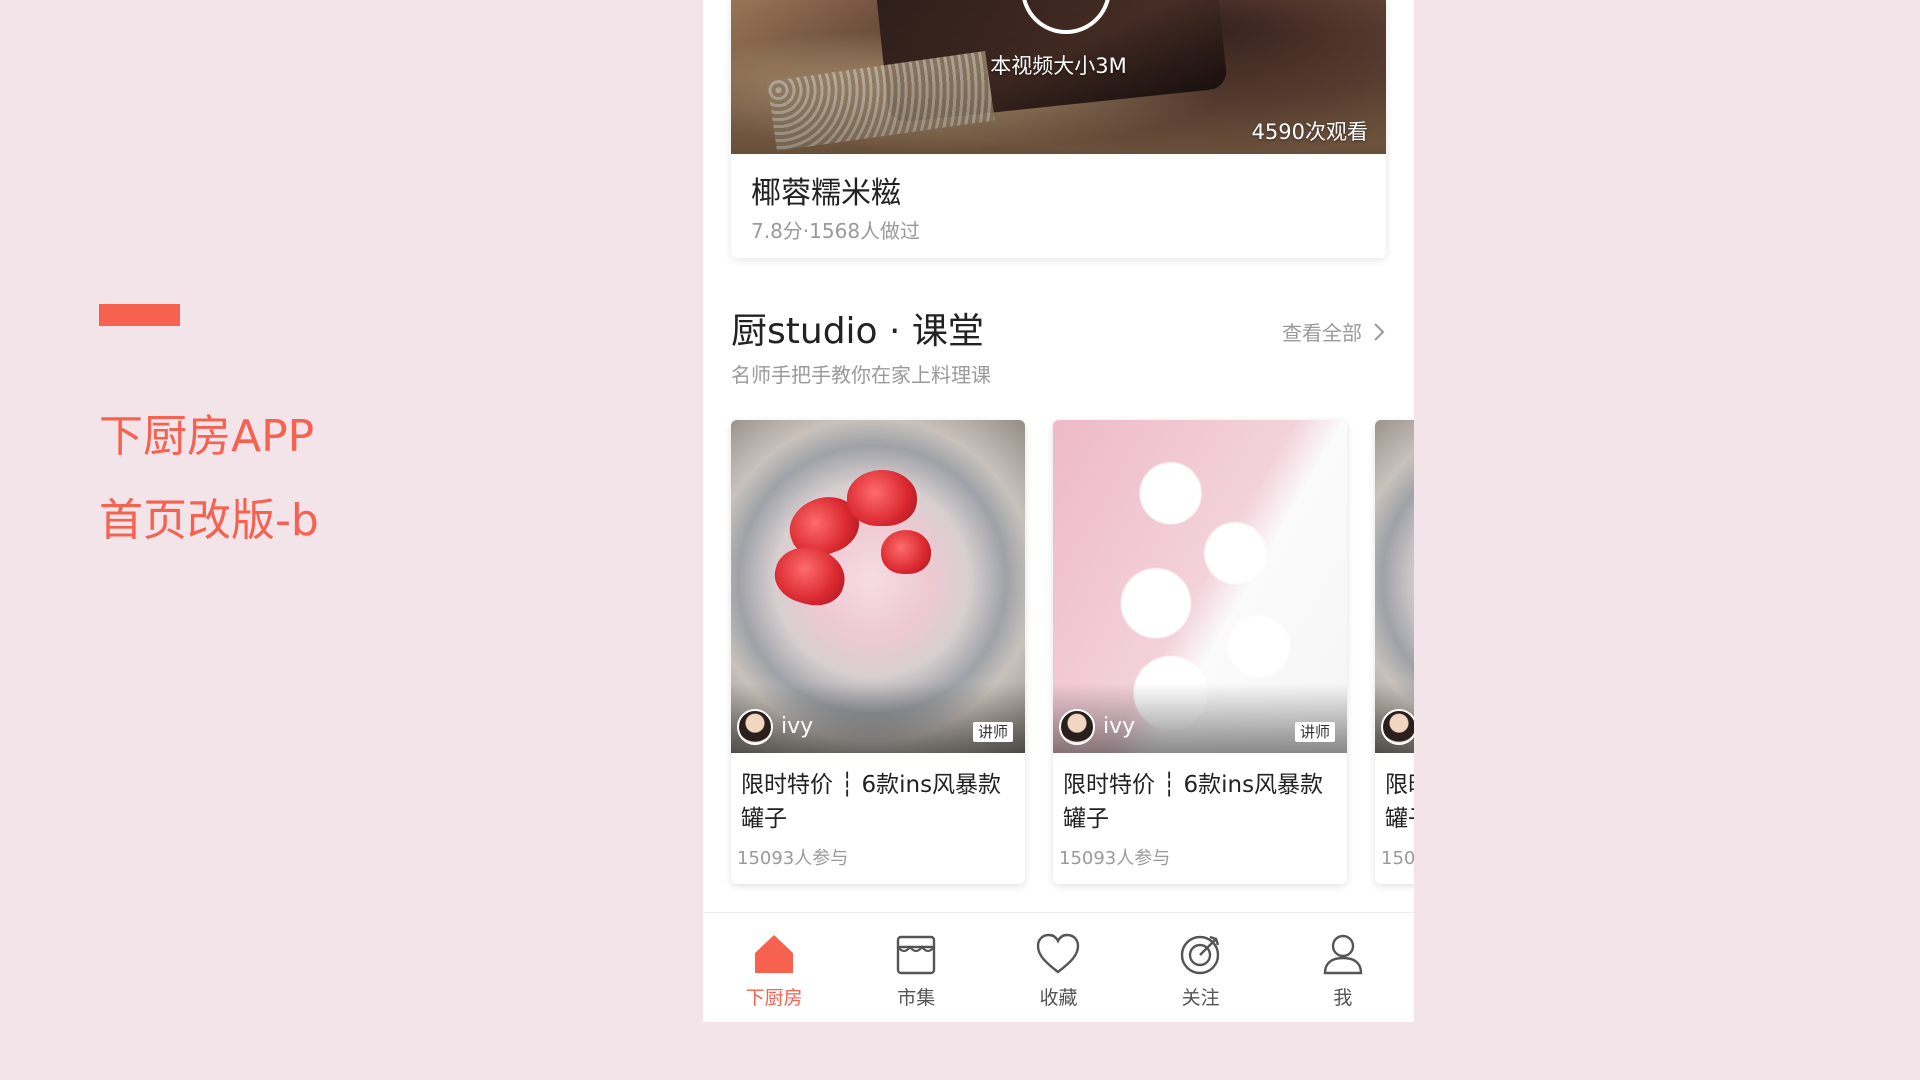 The image size is (1920, 1080). What do you see at coordinates (1343, 954) in the screenshot?
I see `person-icon` at bounding box center [1343, 954].